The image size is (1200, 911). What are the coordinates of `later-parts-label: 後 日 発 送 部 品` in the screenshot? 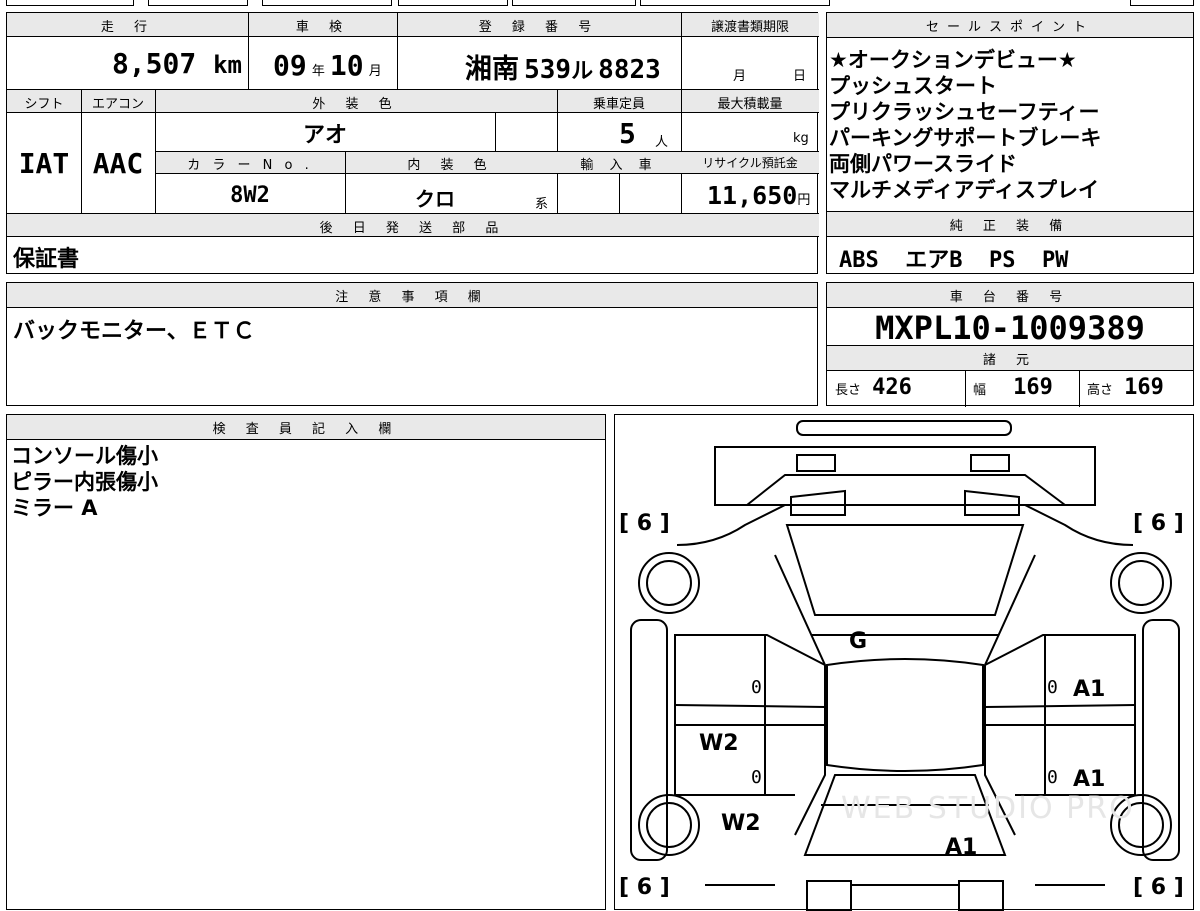 It's located at (413, 228).